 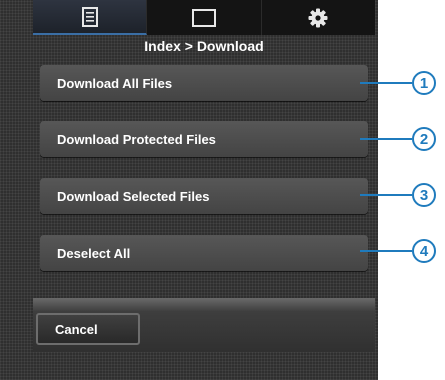 I want to click on download-selected-files-button: Download Selected Files, so click(x=204, y=196).